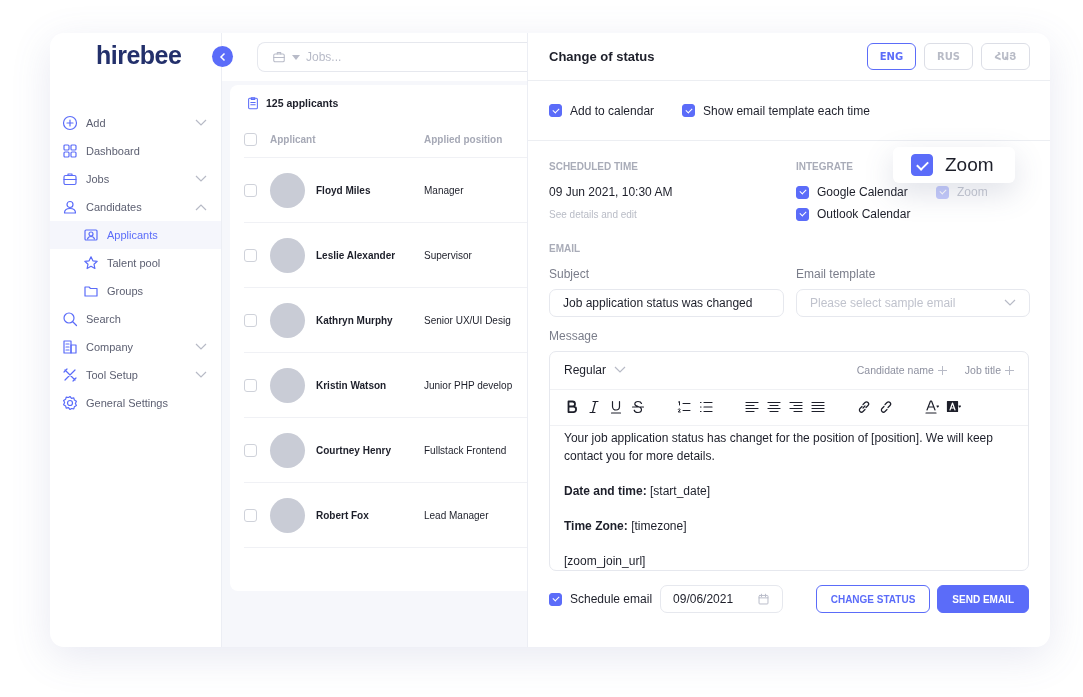 The image size is (1083, 697). Describe the element at coordinates (135, 123) in the screenshot. I see `sidebar-item: Add` at that location.